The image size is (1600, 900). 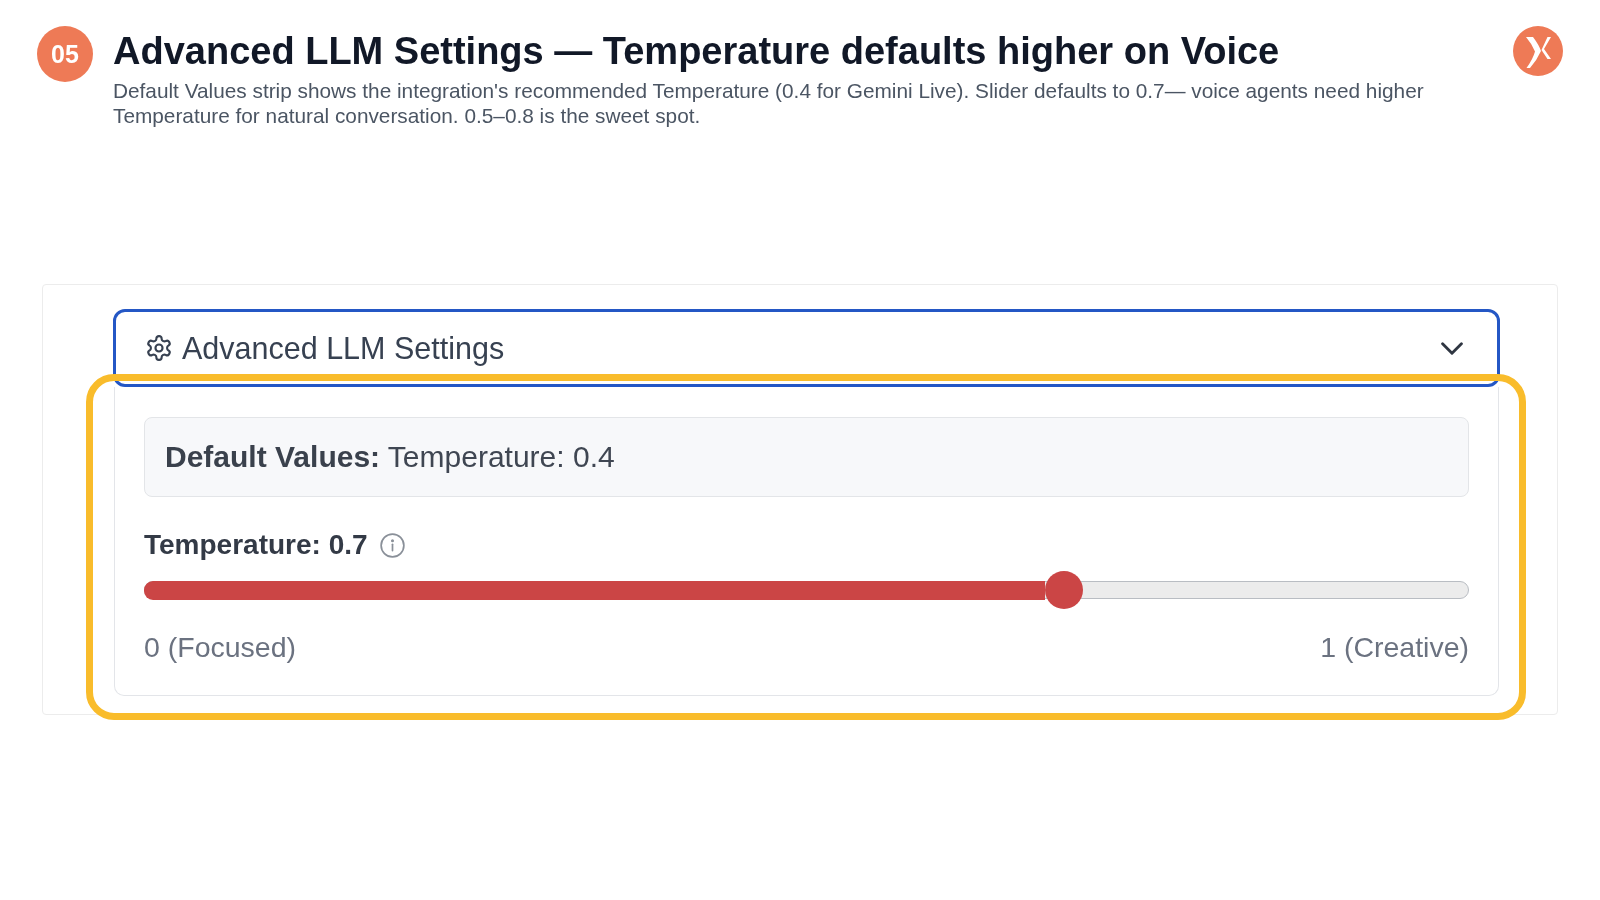 I want to click on accordion-title: Advanced LLM Settings, so click(x=343, y=348).